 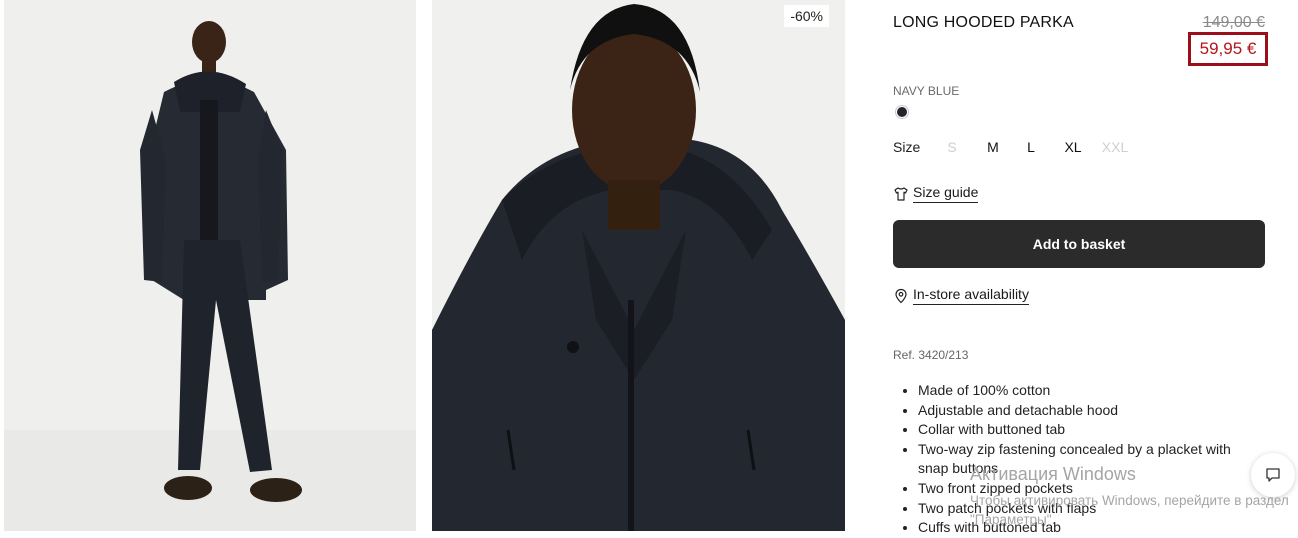 What do you see at coordinates (907, 147) in the screenshot?
I see `size-label: Size` at bounding box center [907, 147].